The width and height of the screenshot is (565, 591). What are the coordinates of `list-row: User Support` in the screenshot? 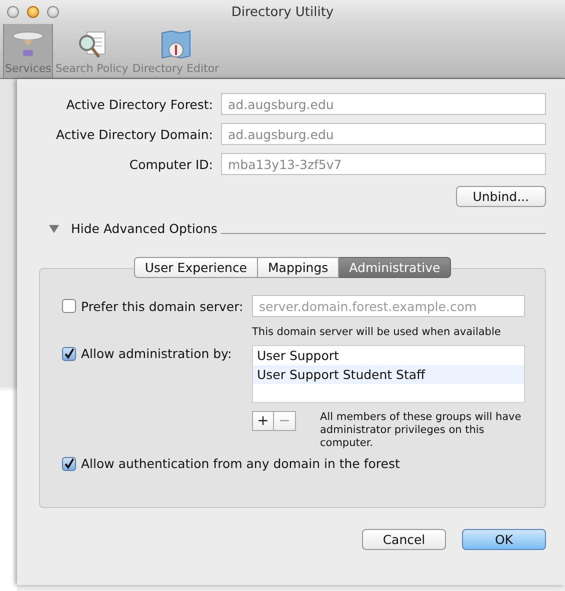 It's located at (388, 355).